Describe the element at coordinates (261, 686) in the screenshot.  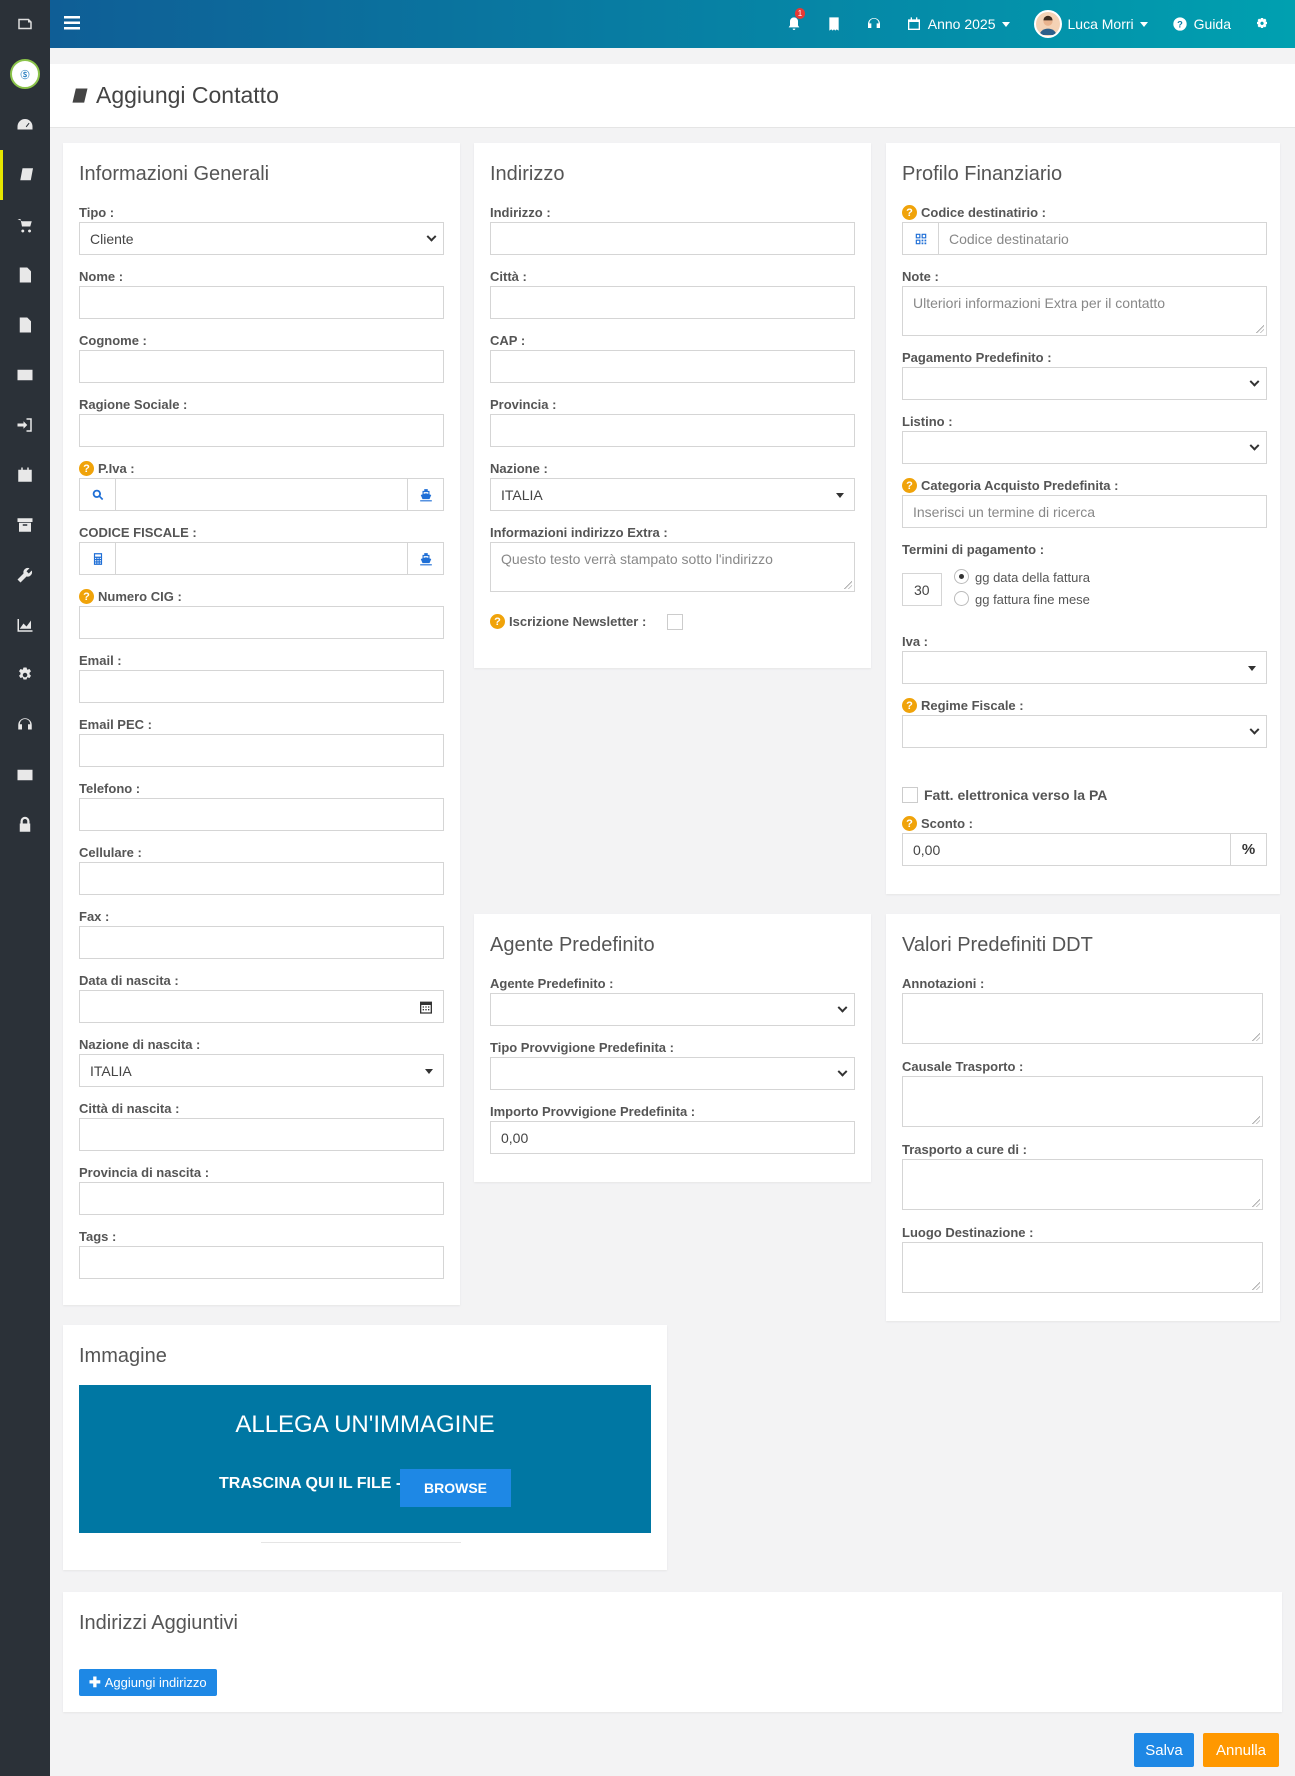
I see `email-input` at that location.